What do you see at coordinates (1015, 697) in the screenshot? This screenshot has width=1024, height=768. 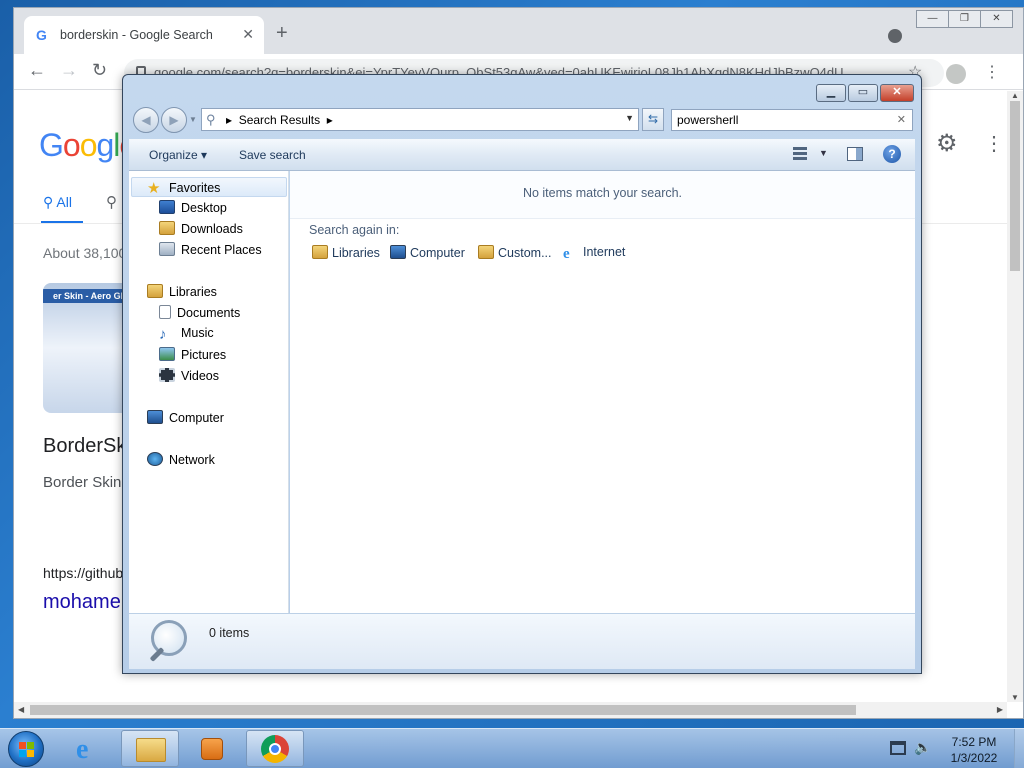 I see `scroll-down-icon: ▼` at bounding box center [1015, 697].